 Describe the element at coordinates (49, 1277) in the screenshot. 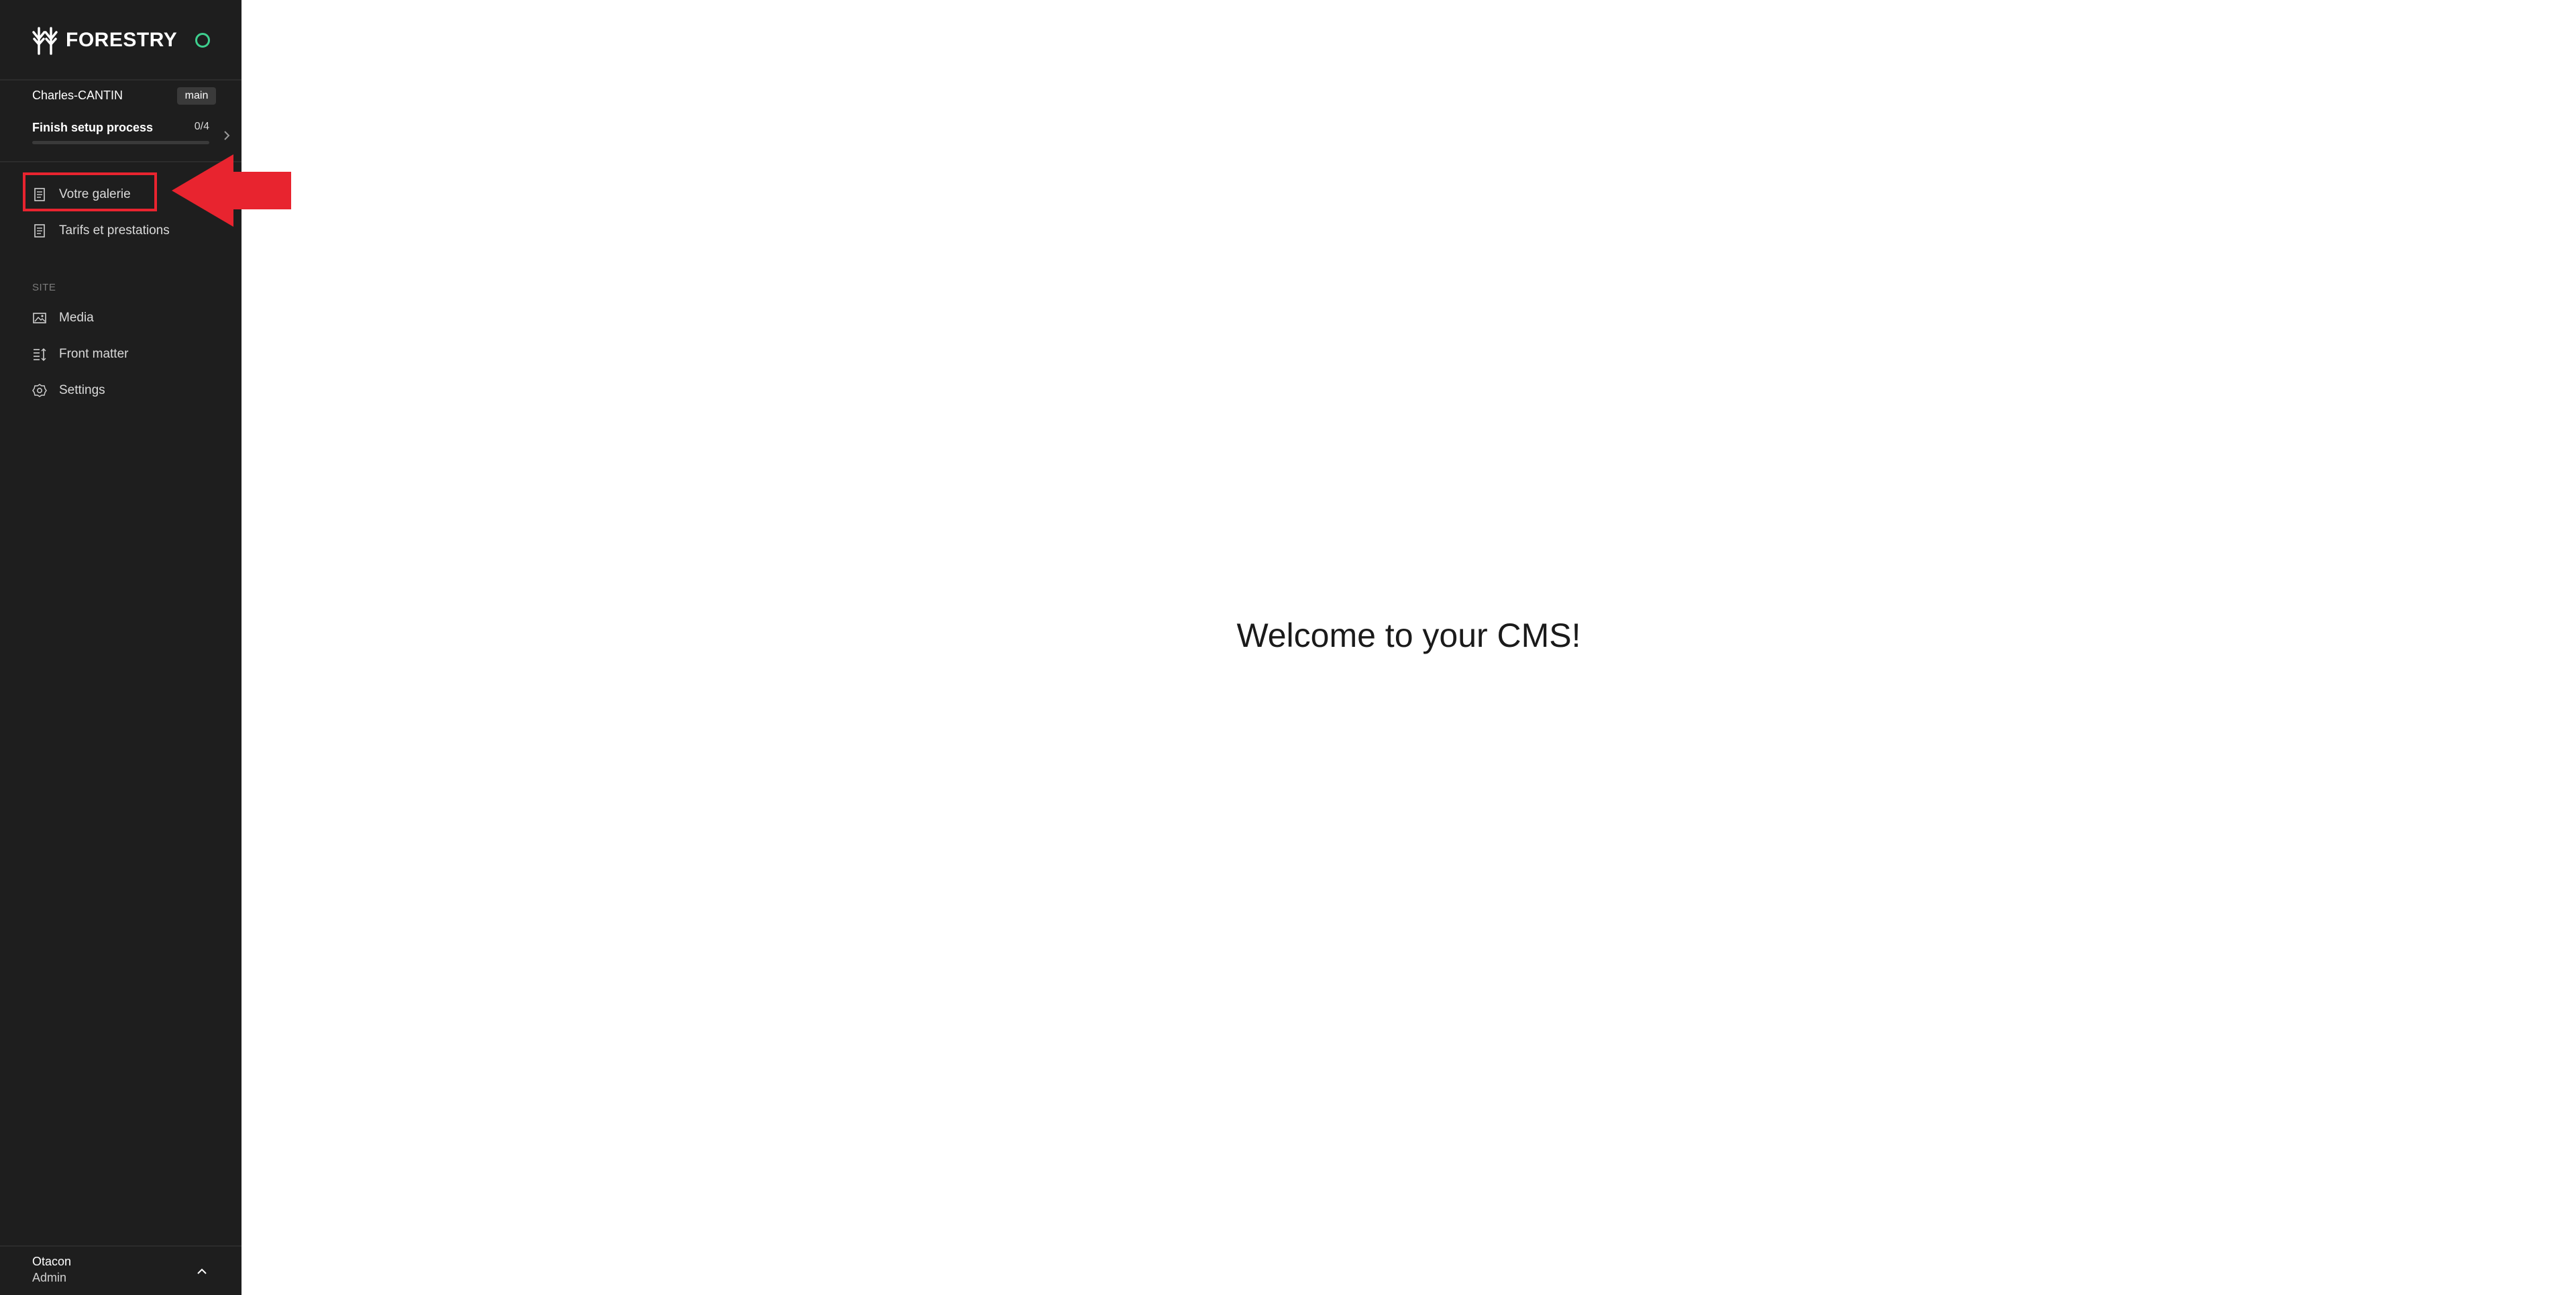

I see `user-role: Admin` at that location.